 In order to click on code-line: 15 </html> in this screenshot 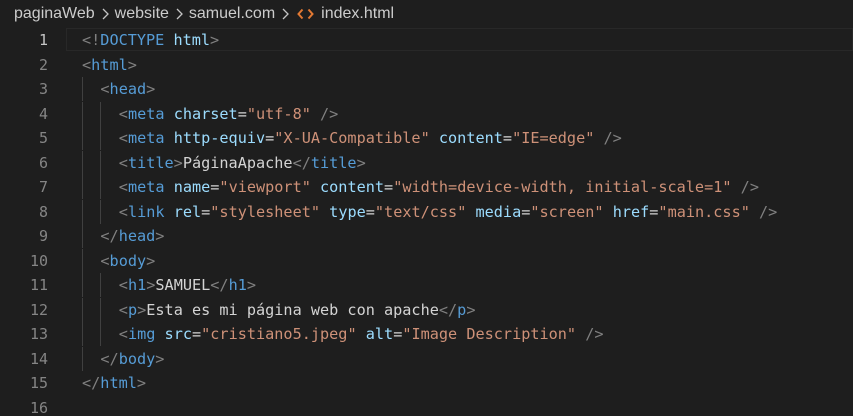, I will do `click(426, 383)`.